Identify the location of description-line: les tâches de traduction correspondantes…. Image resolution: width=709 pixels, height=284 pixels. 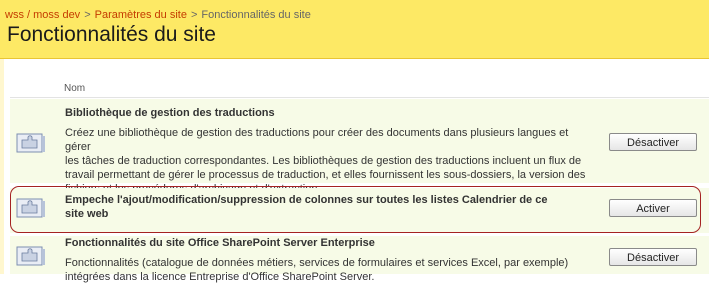
(323, 161).